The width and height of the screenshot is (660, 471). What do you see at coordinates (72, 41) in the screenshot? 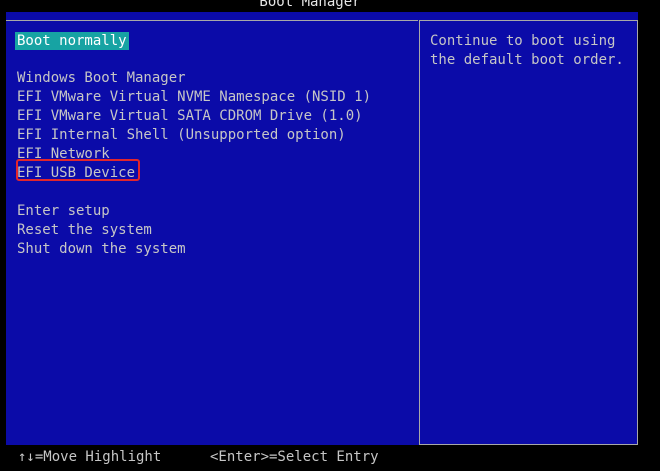
I see `menu-item-boot-normally: Boot normally` at bounding box center [72, 41].